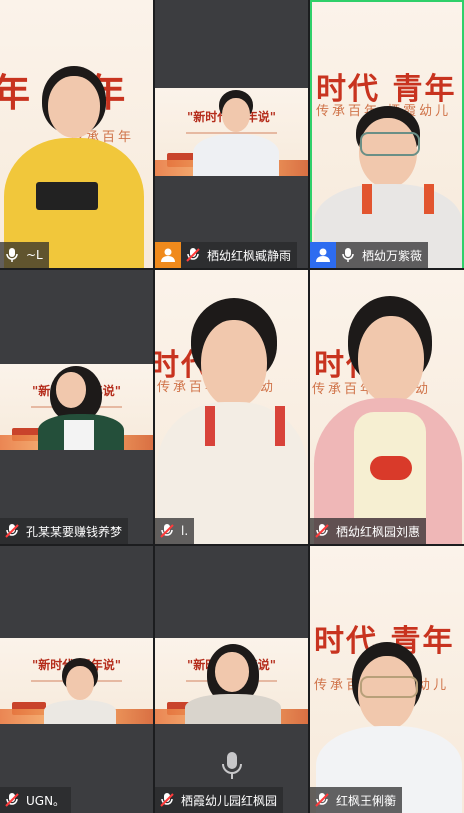  What do you see at coordinates (74, 531) in the screenshot?
I see `participant-name: 孔某某要赚钱养梦` at bounding box center [74, 531].